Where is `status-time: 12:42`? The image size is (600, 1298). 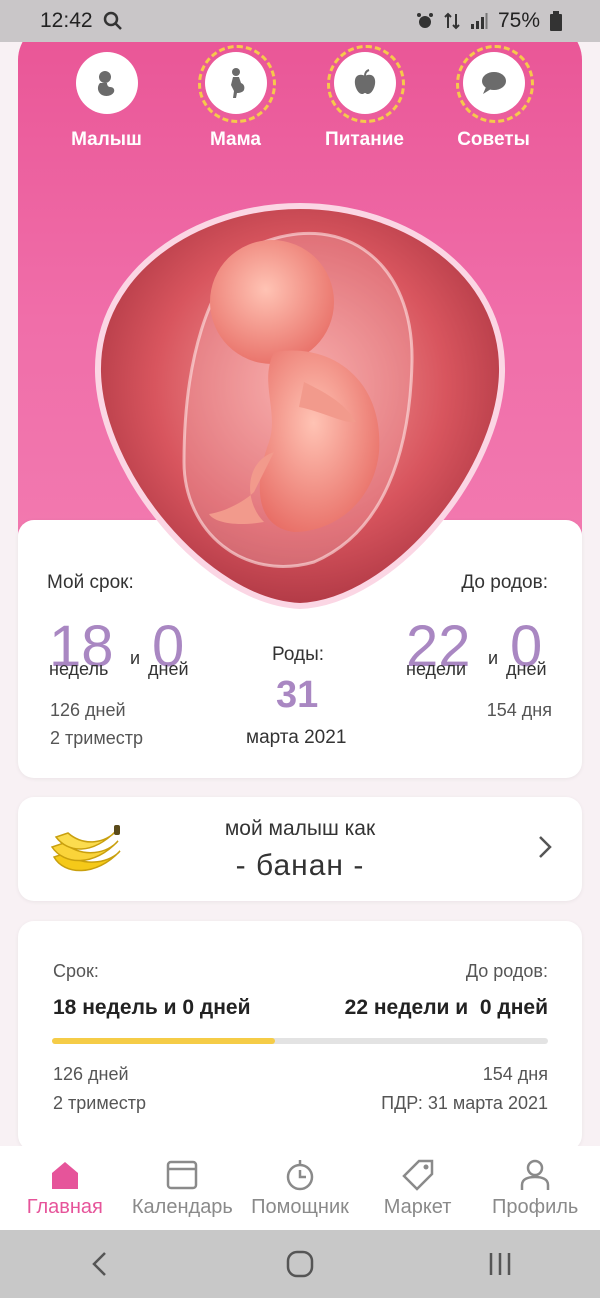
status-time: 12:42 is located at coordinates (66, 20).